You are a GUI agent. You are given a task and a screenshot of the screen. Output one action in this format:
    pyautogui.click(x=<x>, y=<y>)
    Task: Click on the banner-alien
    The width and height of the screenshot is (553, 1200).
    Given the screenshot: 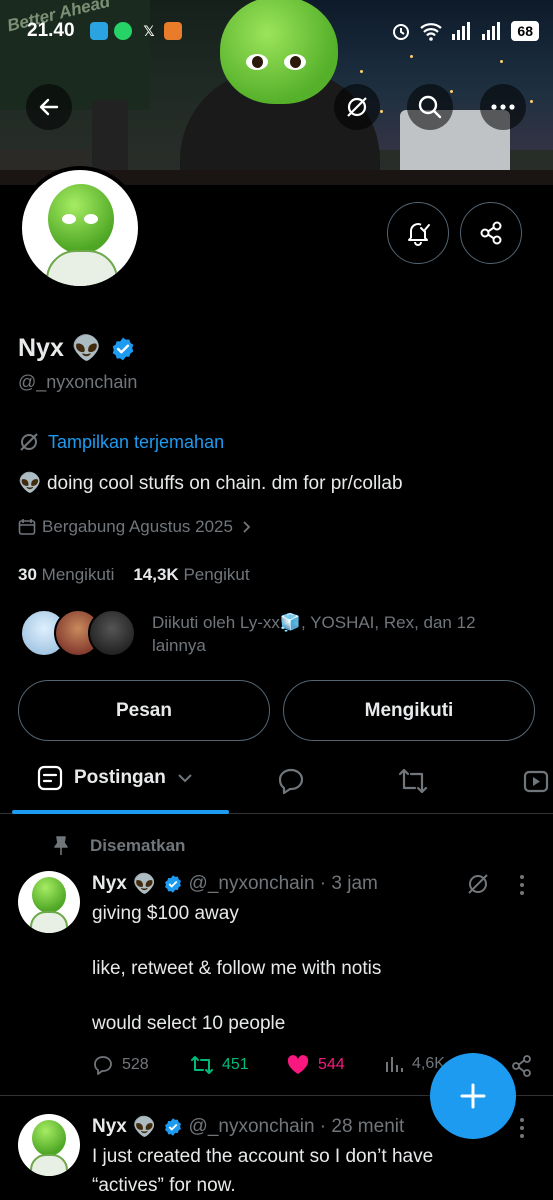 What is the action you would take?
    pyautogui.click(x=279, y=52)
    